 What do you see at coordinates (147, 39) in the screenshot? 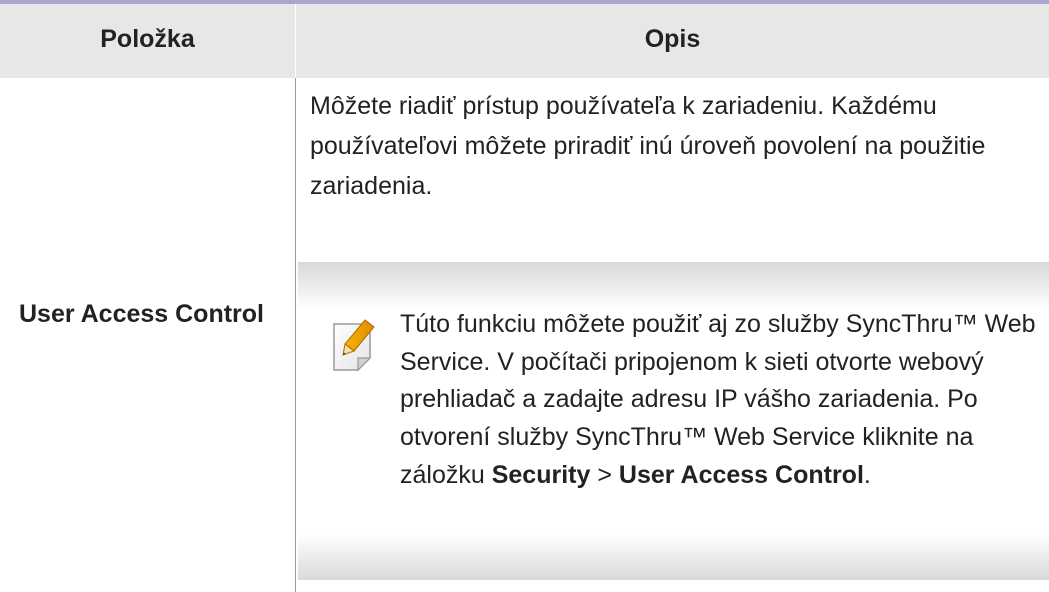
I see `header-item: Položka` at bounding box center [147, 39].